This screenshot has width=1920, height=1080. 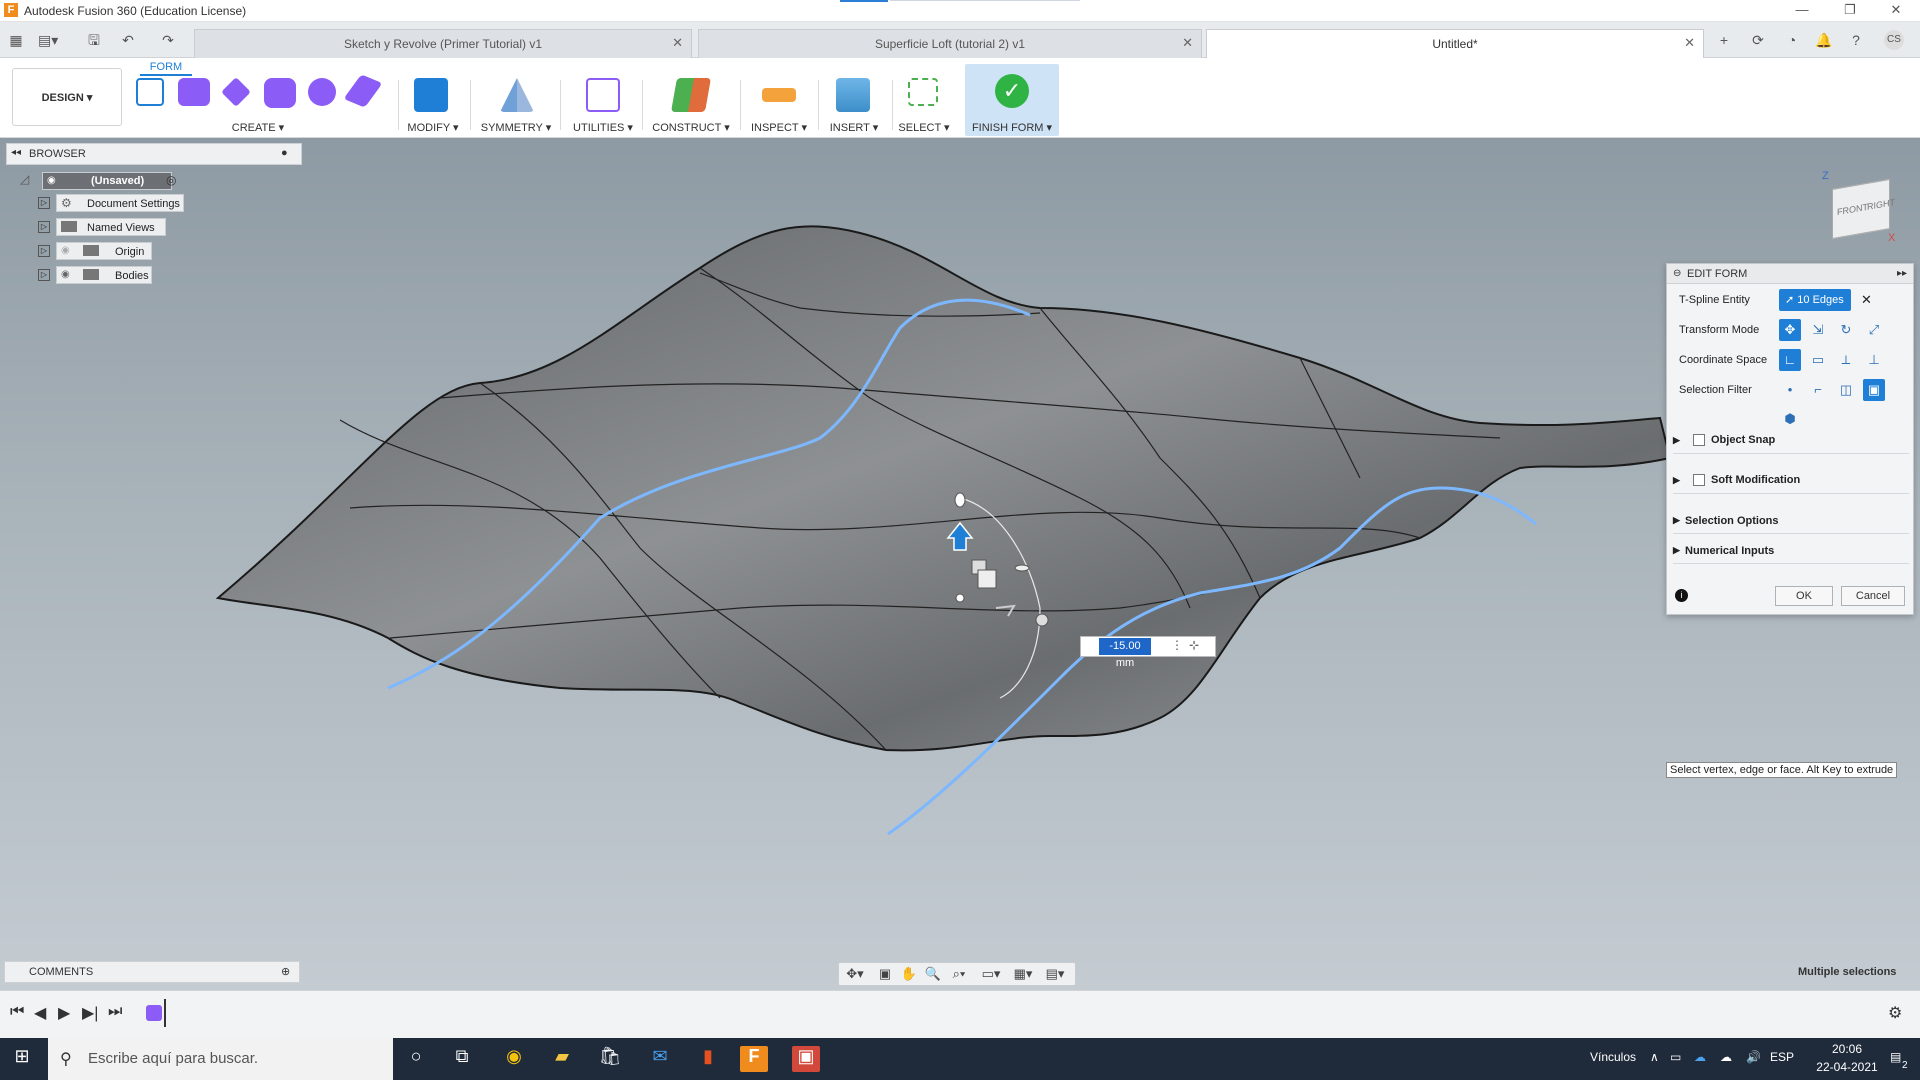 What do you see at coordinates (285, 971) in the screenshot?
I see `add-comment-icon: ⊕` at bounding box center [285, 971].